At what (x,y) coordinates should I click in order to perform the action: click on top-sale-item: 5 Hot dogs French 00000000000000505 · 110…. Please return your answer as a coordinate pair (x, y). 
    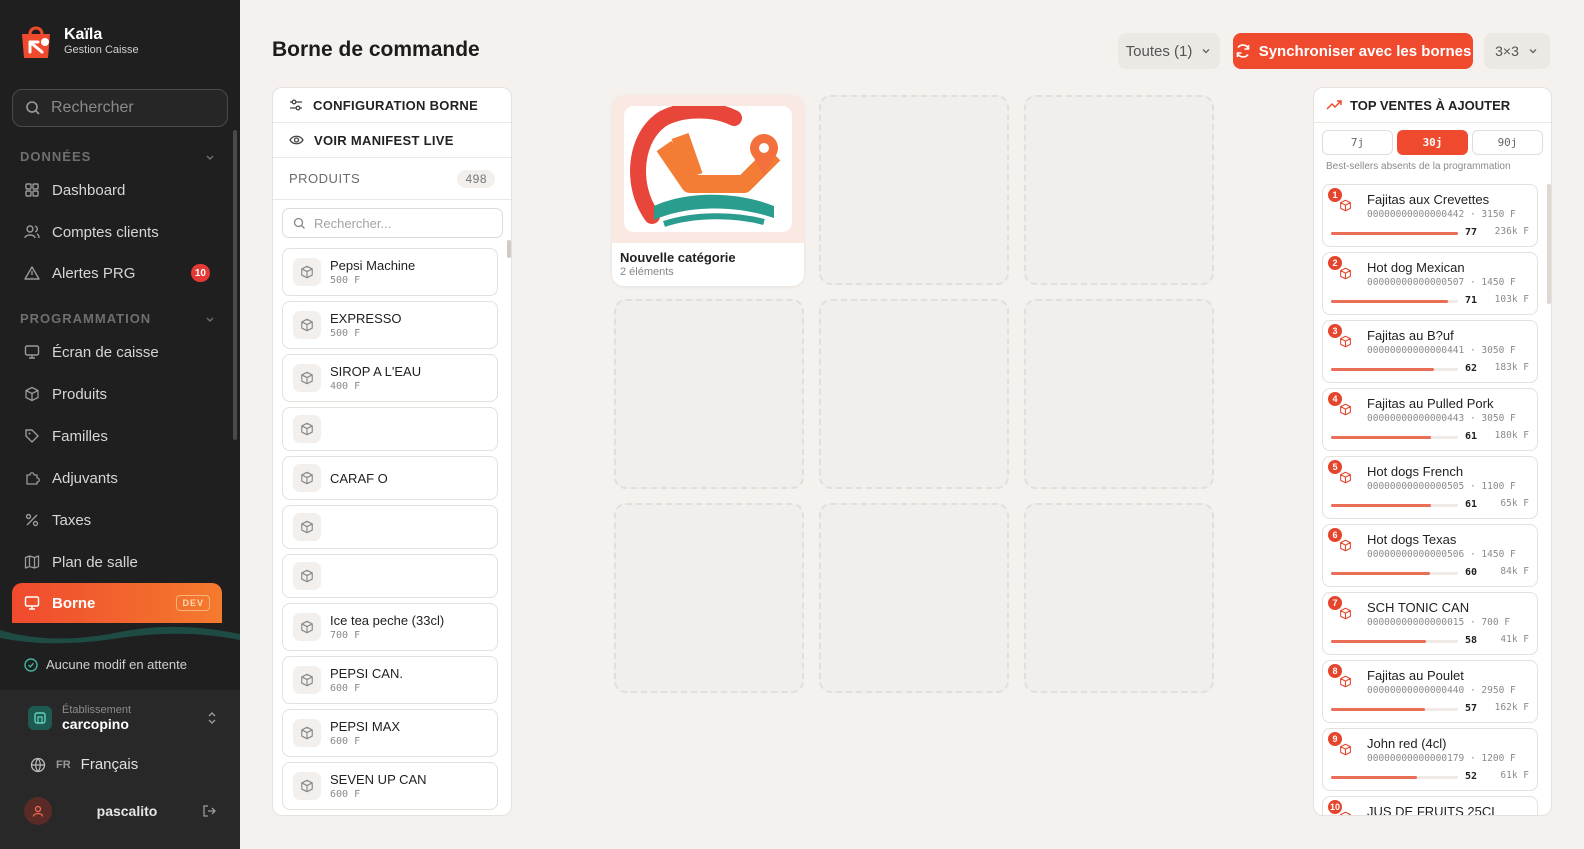
    Looking at the image, I should click on (1430, 487).